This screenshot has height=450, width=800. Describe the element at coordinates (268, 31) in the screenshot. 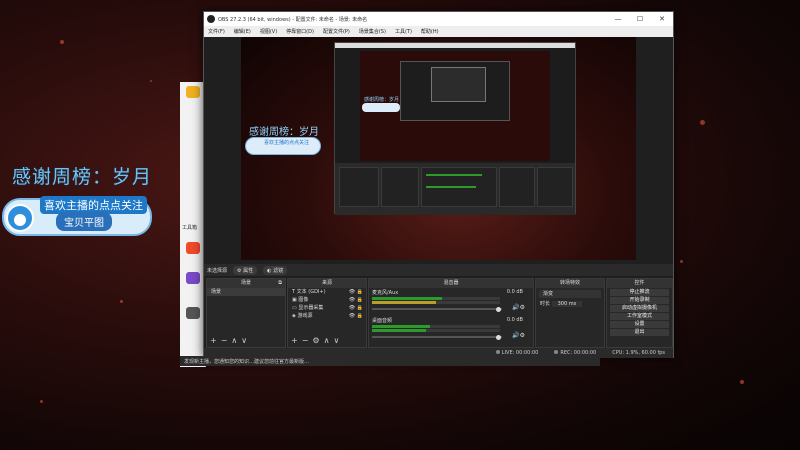

I see `menu-view: 视图(V)` at that location.